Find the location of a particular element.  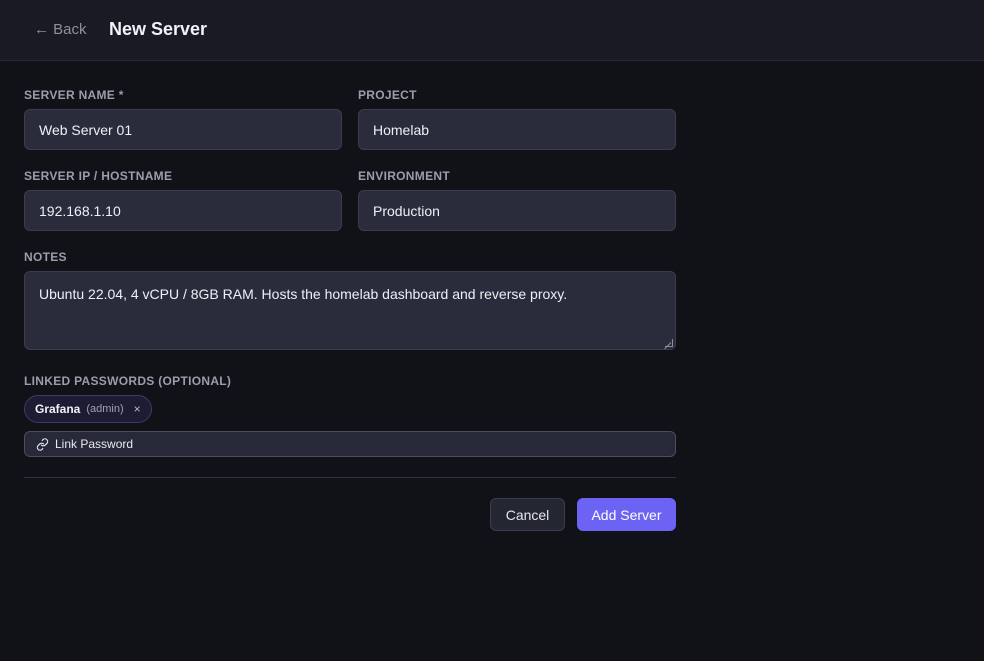

link-password-button: Link Password is located at coordinates (350, 444).